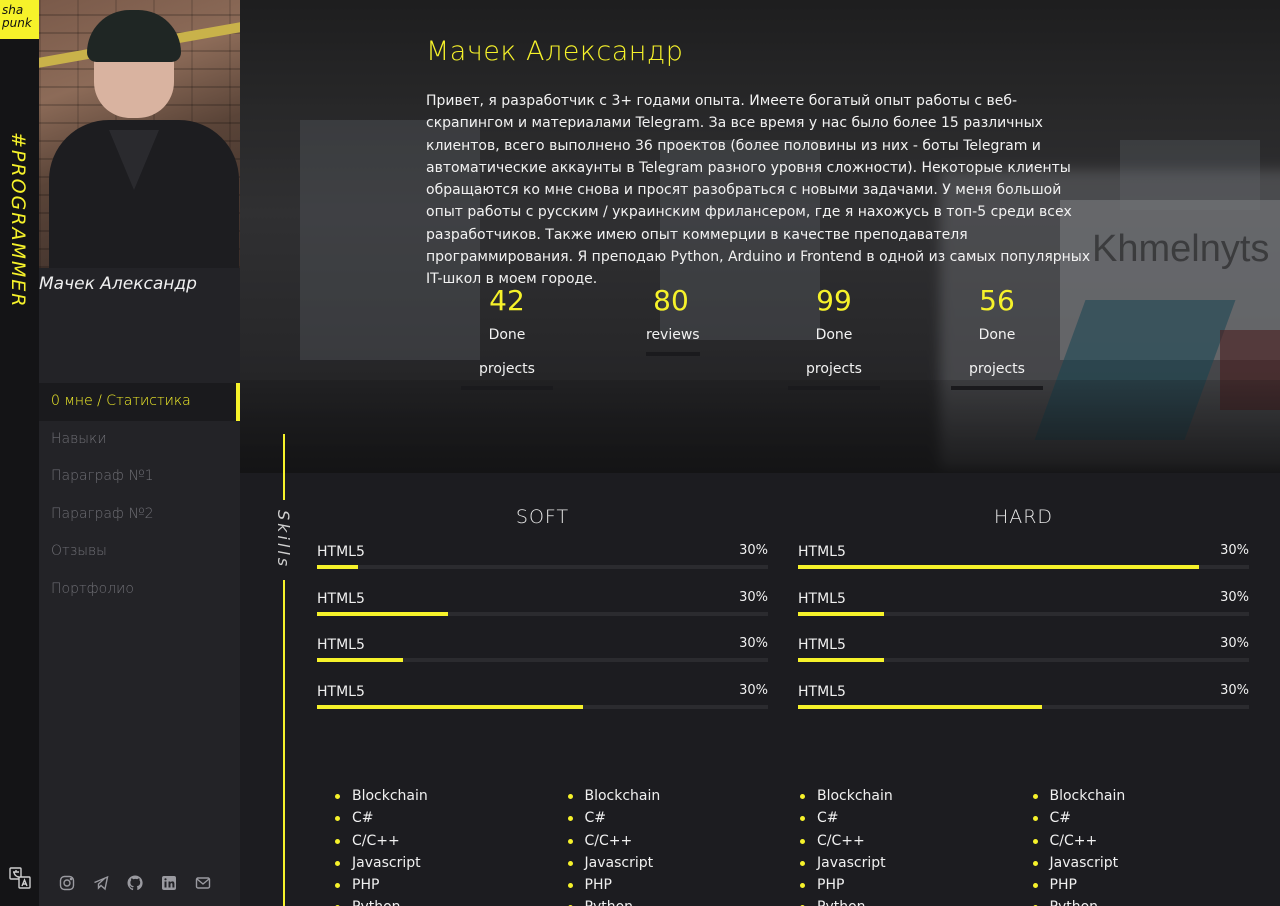 This screenshot has width=1280, height=906. I want to click on social-links, so click(135, 883).